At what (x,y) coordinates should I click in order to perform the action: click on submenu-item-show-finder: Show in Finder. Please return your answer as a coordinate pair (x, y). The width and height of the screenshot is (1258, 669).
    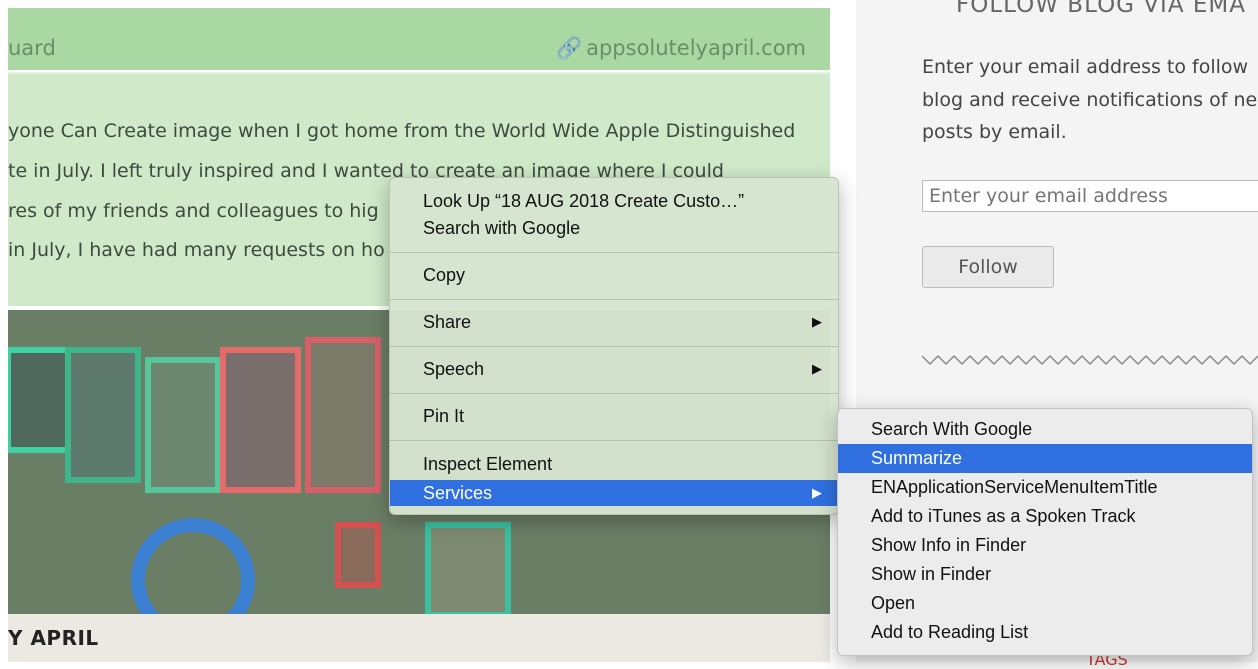
    Looking at the image, I should click on (1045, 574).